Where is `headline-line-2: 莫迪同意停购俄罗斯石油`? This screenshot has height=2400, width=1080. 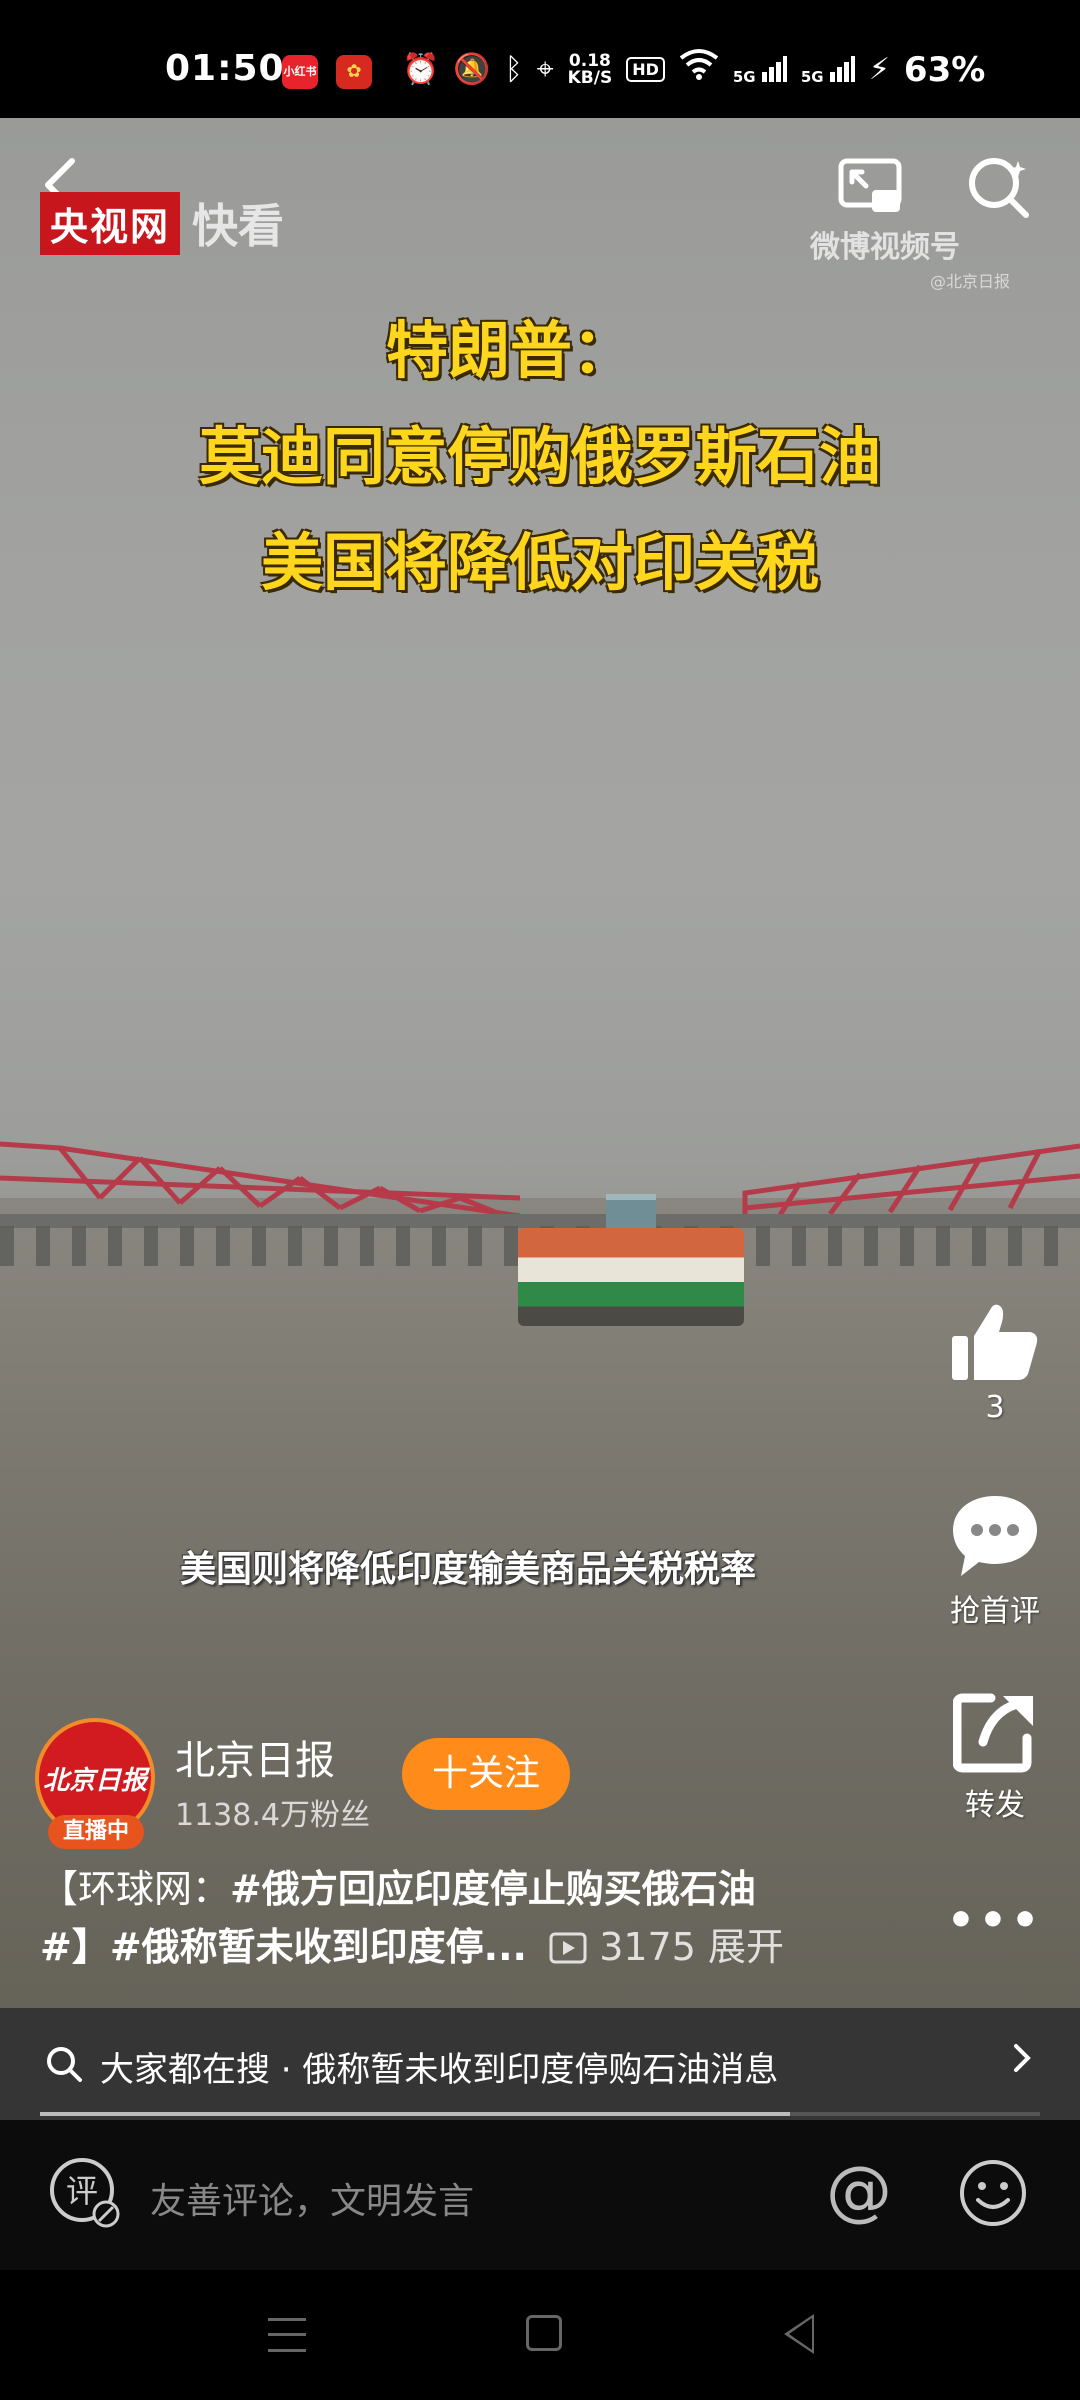 headline-line-2: 莫迪同意停购俄罗斯石油 is located at coordinates (539, 456).